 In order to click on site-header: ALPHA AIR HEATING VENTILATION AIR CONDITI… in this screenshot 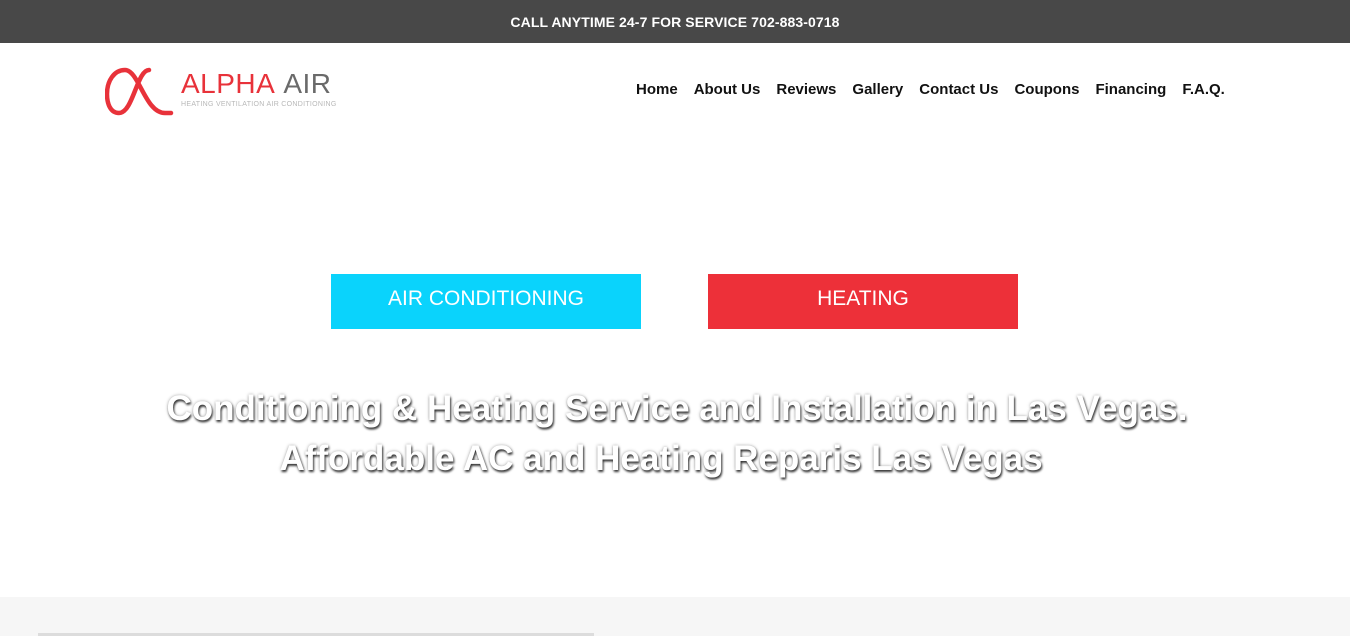, I will do `click(675, 88)`.